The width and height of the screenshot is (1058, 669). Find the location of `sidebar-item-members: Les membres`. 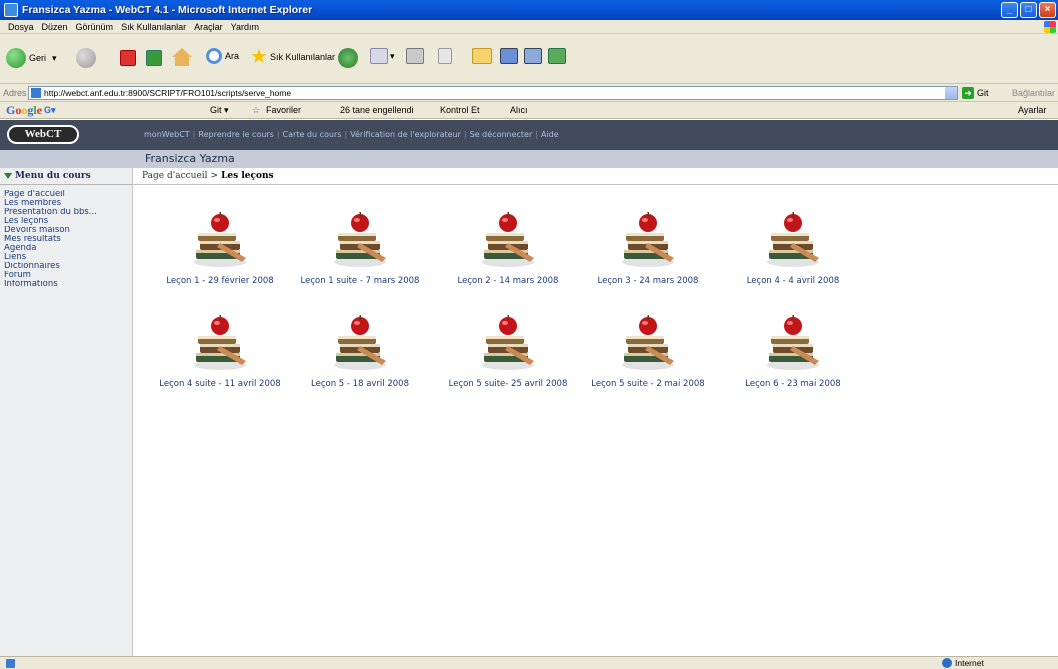

sidebar-item-members: Les membres is located at coordinates (66, 203).